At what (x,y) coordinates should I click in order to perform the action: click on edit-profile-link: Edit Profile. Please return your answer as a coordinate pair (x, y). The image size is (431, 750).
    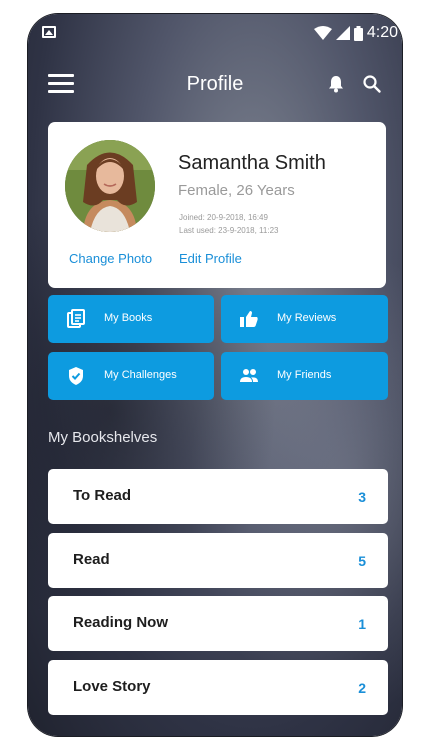
    Looking at the image, I should click on (210, 258).